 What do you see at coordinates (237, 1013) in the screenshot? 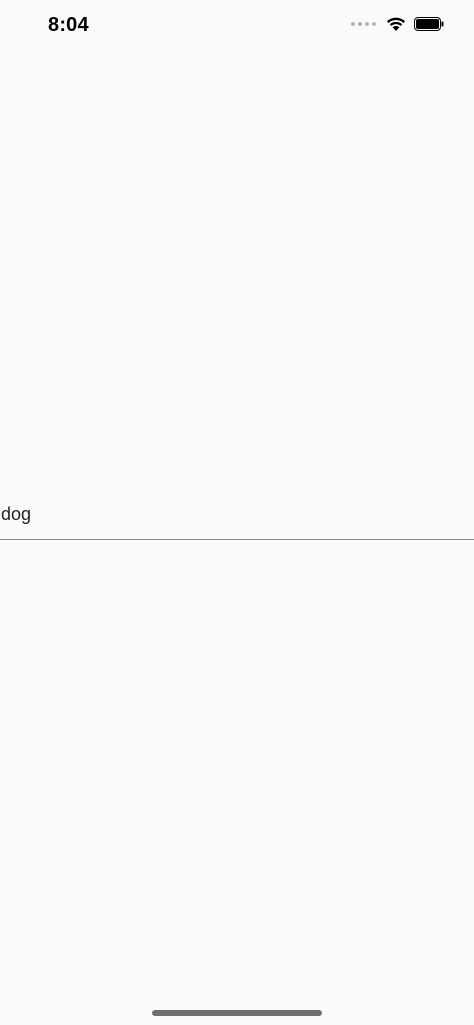
I see `home-indicator` at bounding box center [237, 1013].